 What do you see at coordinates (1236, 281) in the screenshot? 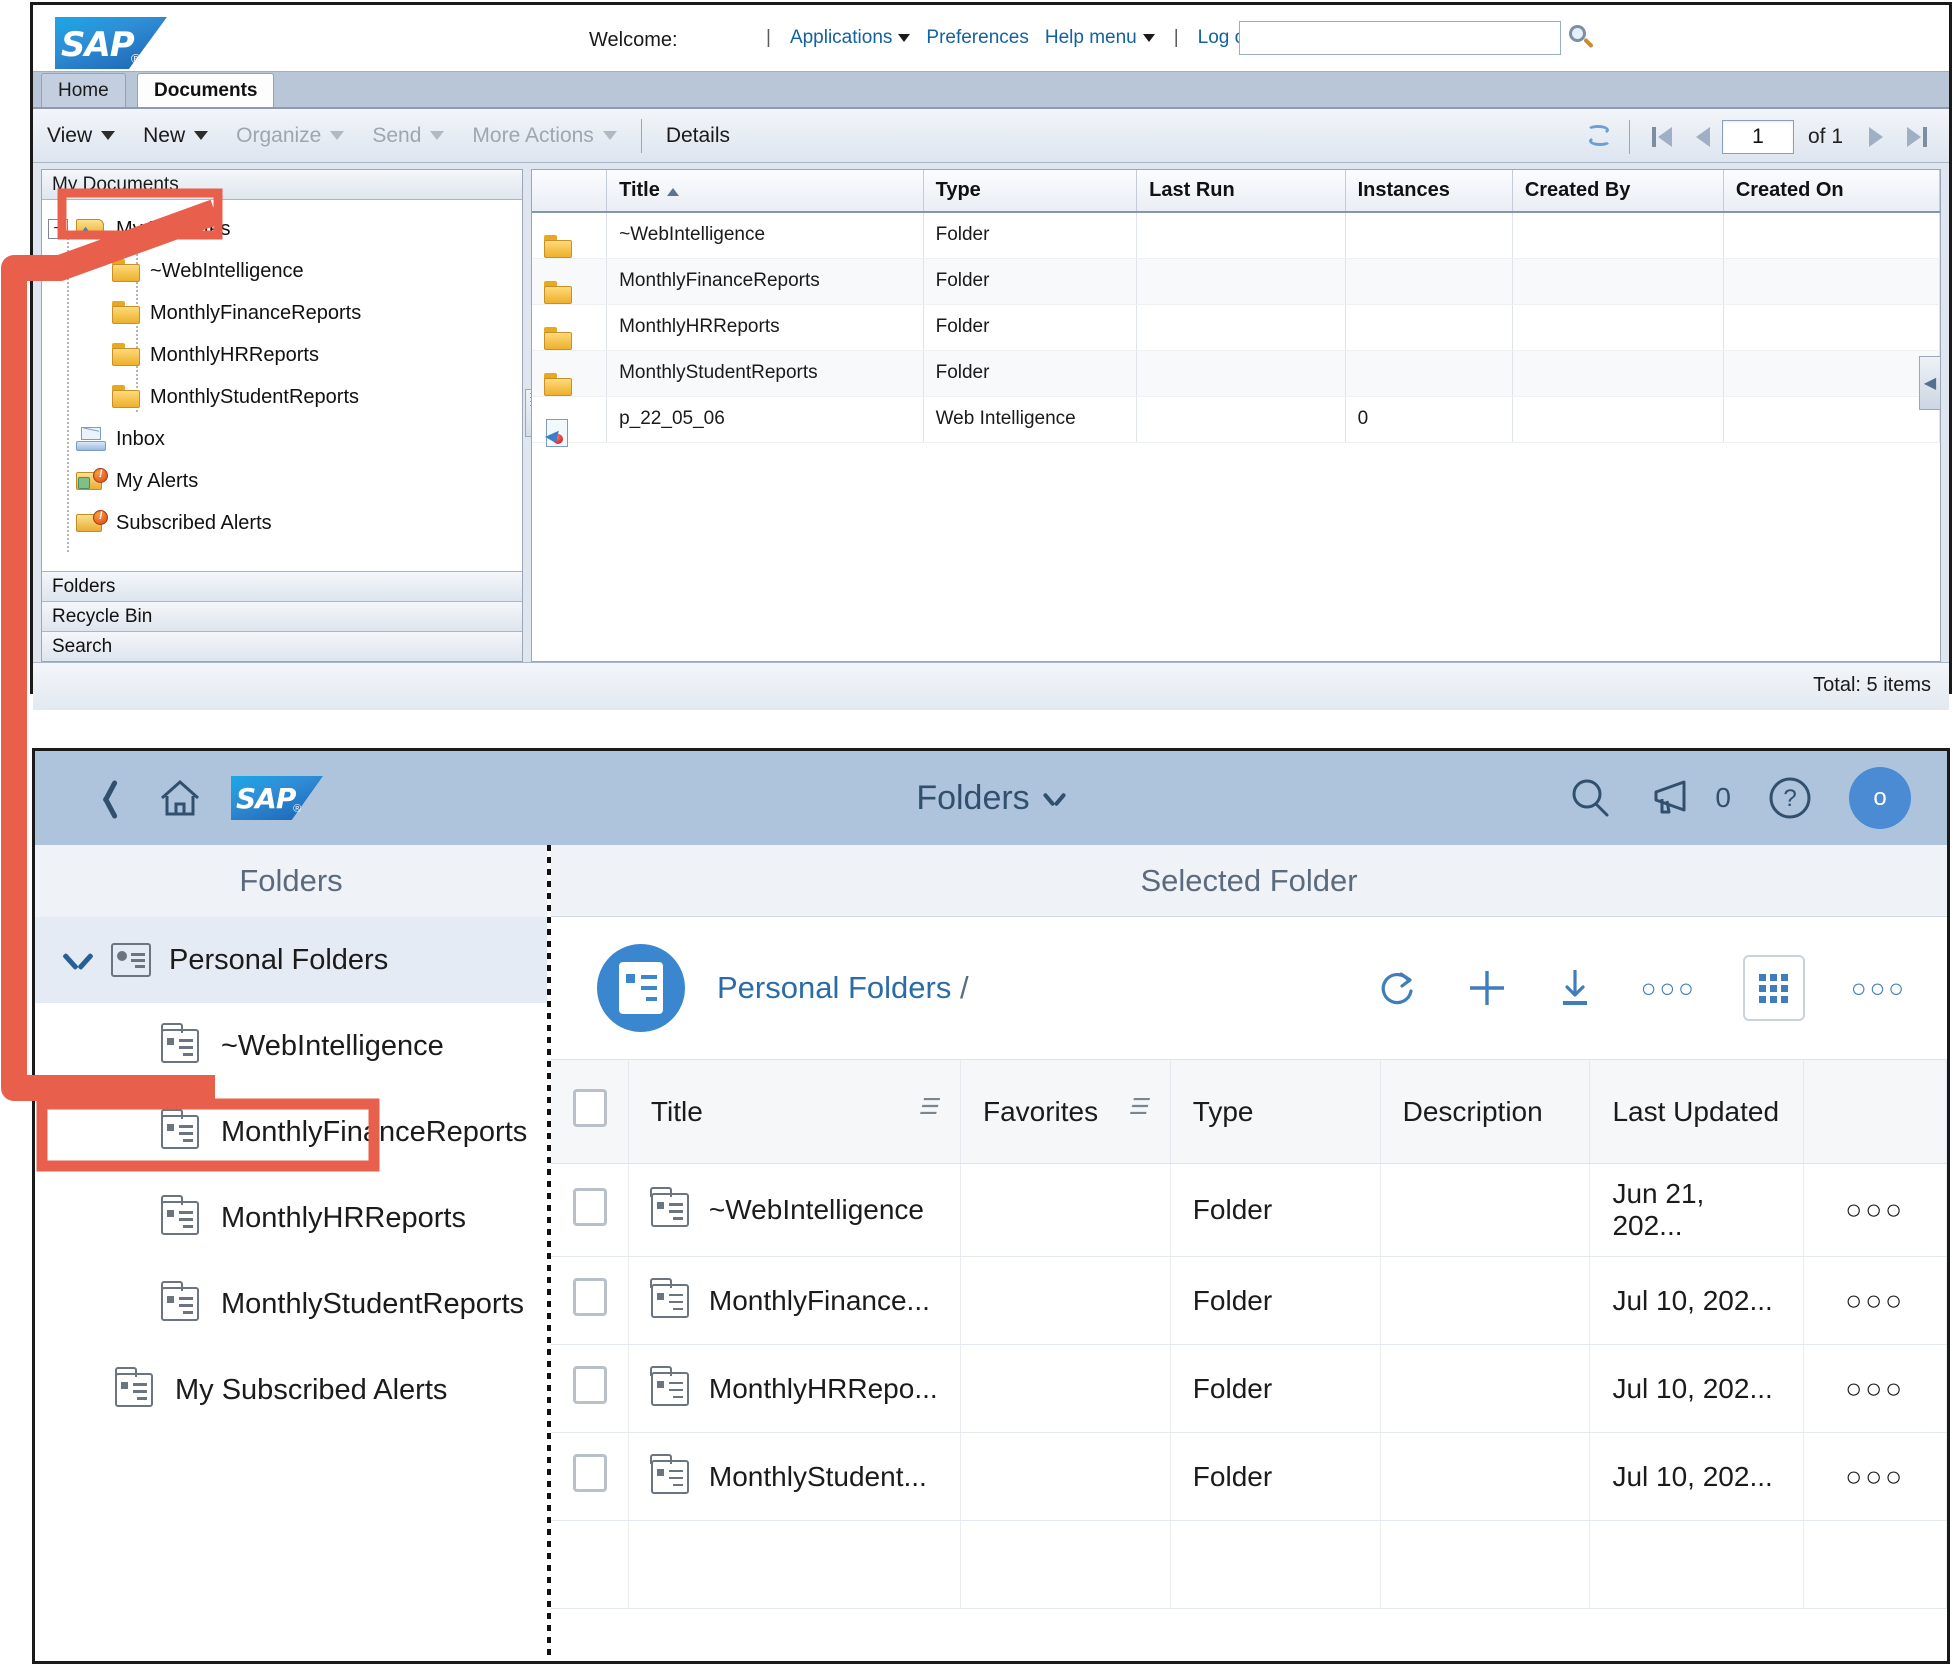
I see `table-row: MonthlyFinanceReports Folder` at bounding box center [1236, 281].